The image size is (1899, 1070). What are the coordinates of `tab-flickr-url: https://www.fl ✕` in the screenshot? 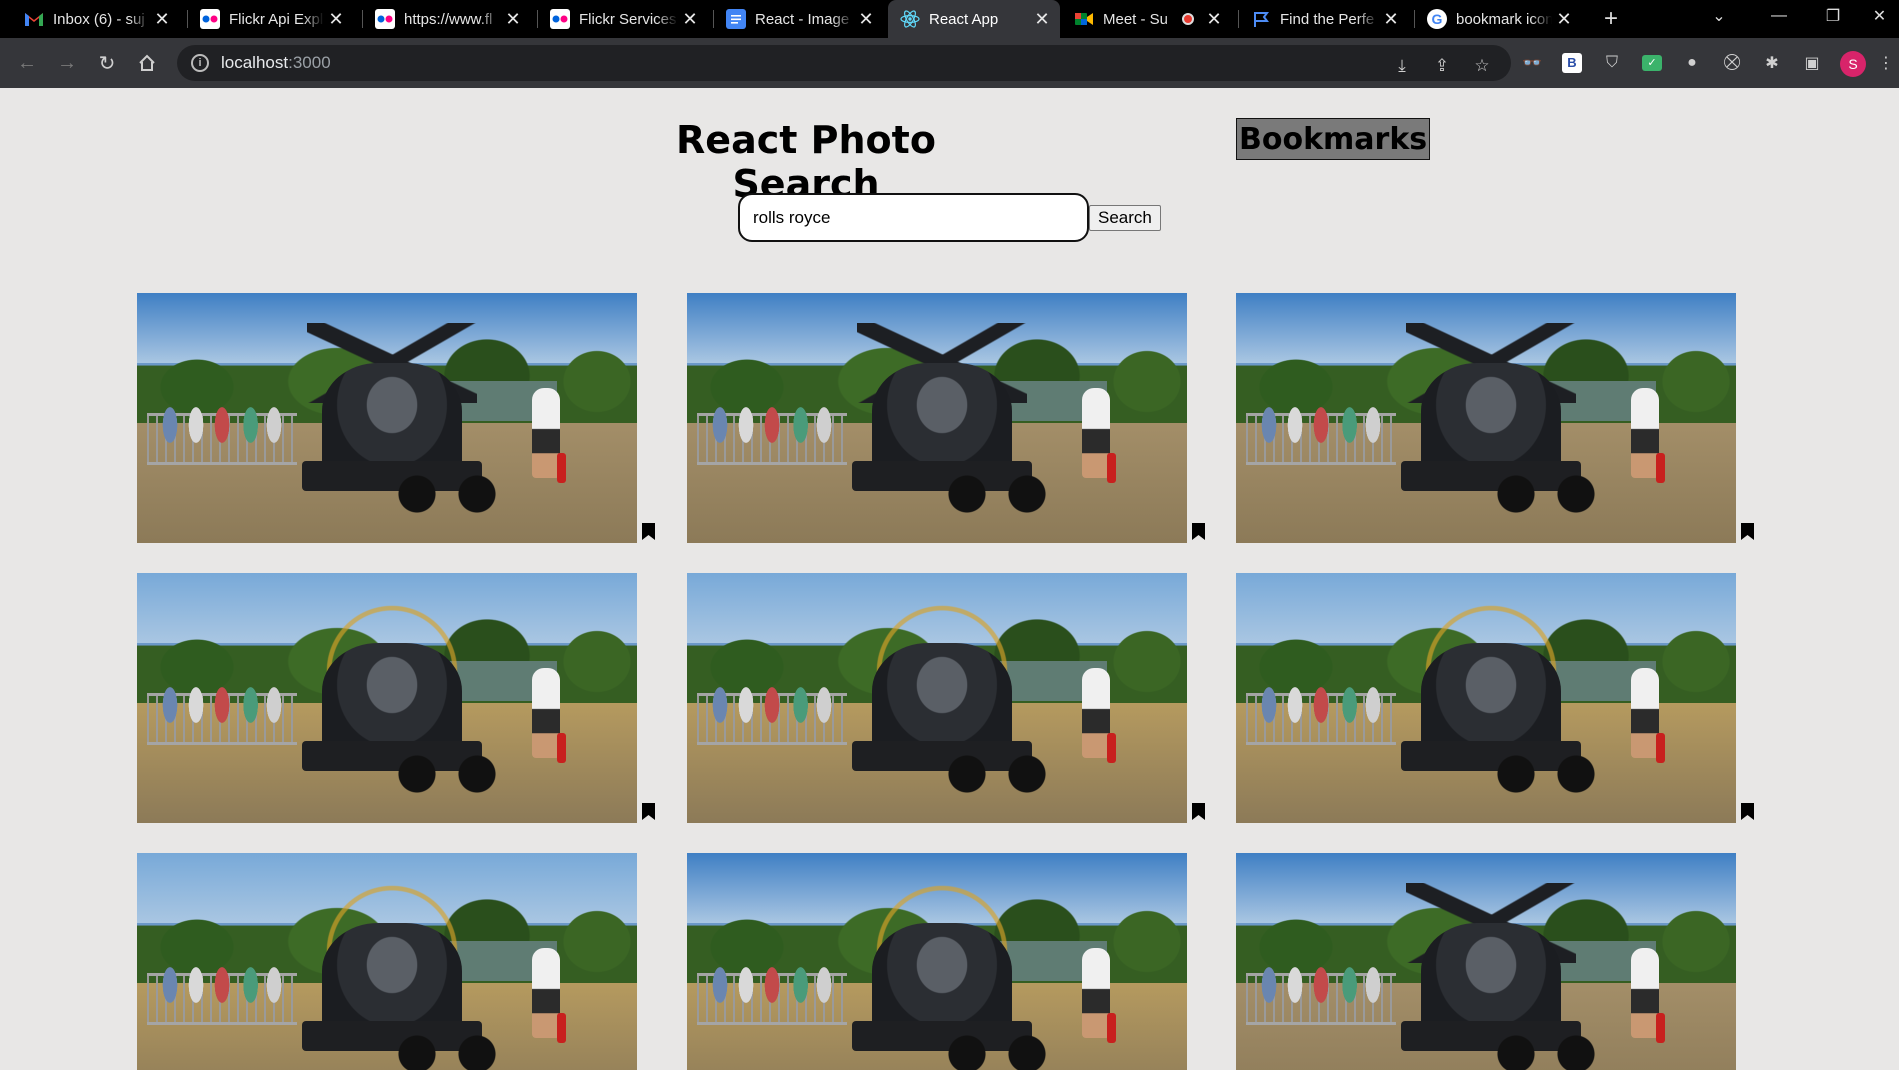 It's located at (447, 19).